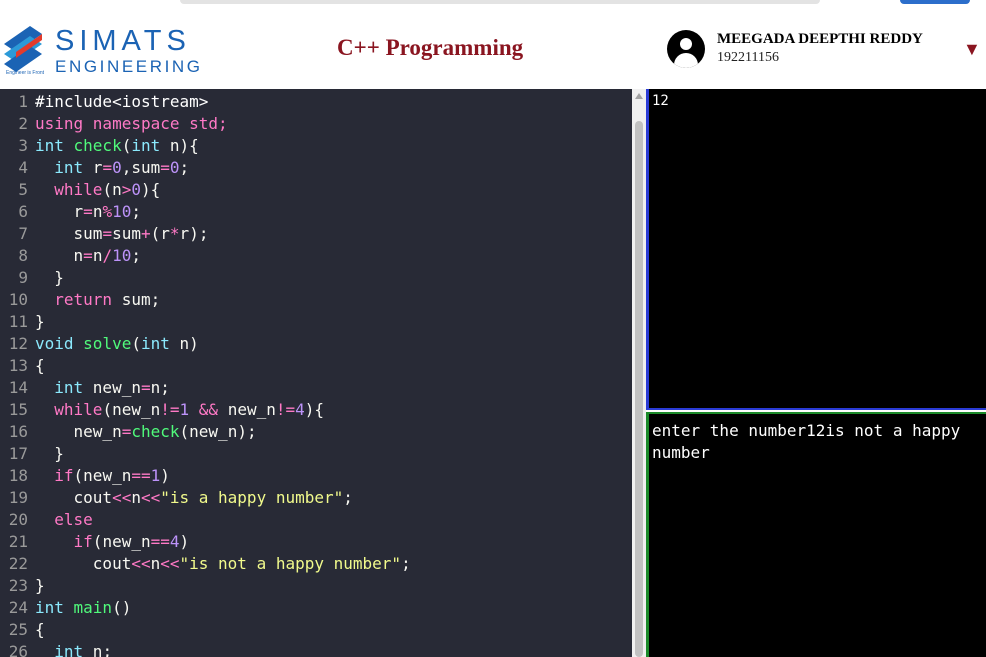 This screenshot has height=657, width=986. Describe the element at coordinates (316, 124) in the screenshot. I see `code-line: 2 using namespace std;` at that location.